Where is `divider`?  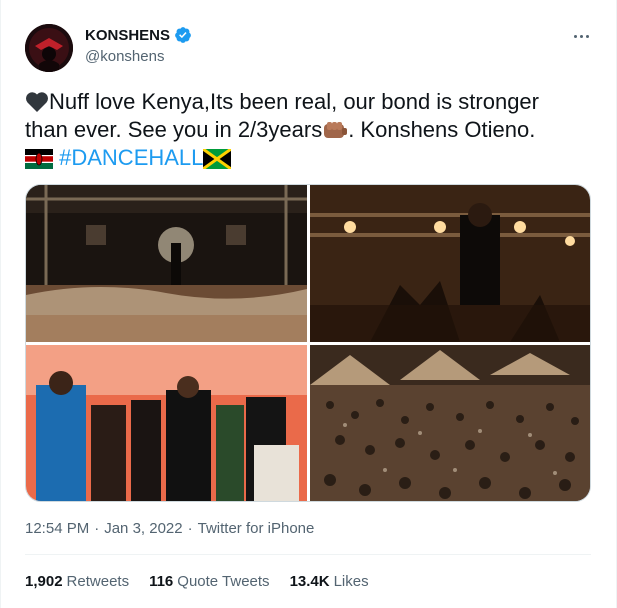
divider is located at coordinates (308, 554).